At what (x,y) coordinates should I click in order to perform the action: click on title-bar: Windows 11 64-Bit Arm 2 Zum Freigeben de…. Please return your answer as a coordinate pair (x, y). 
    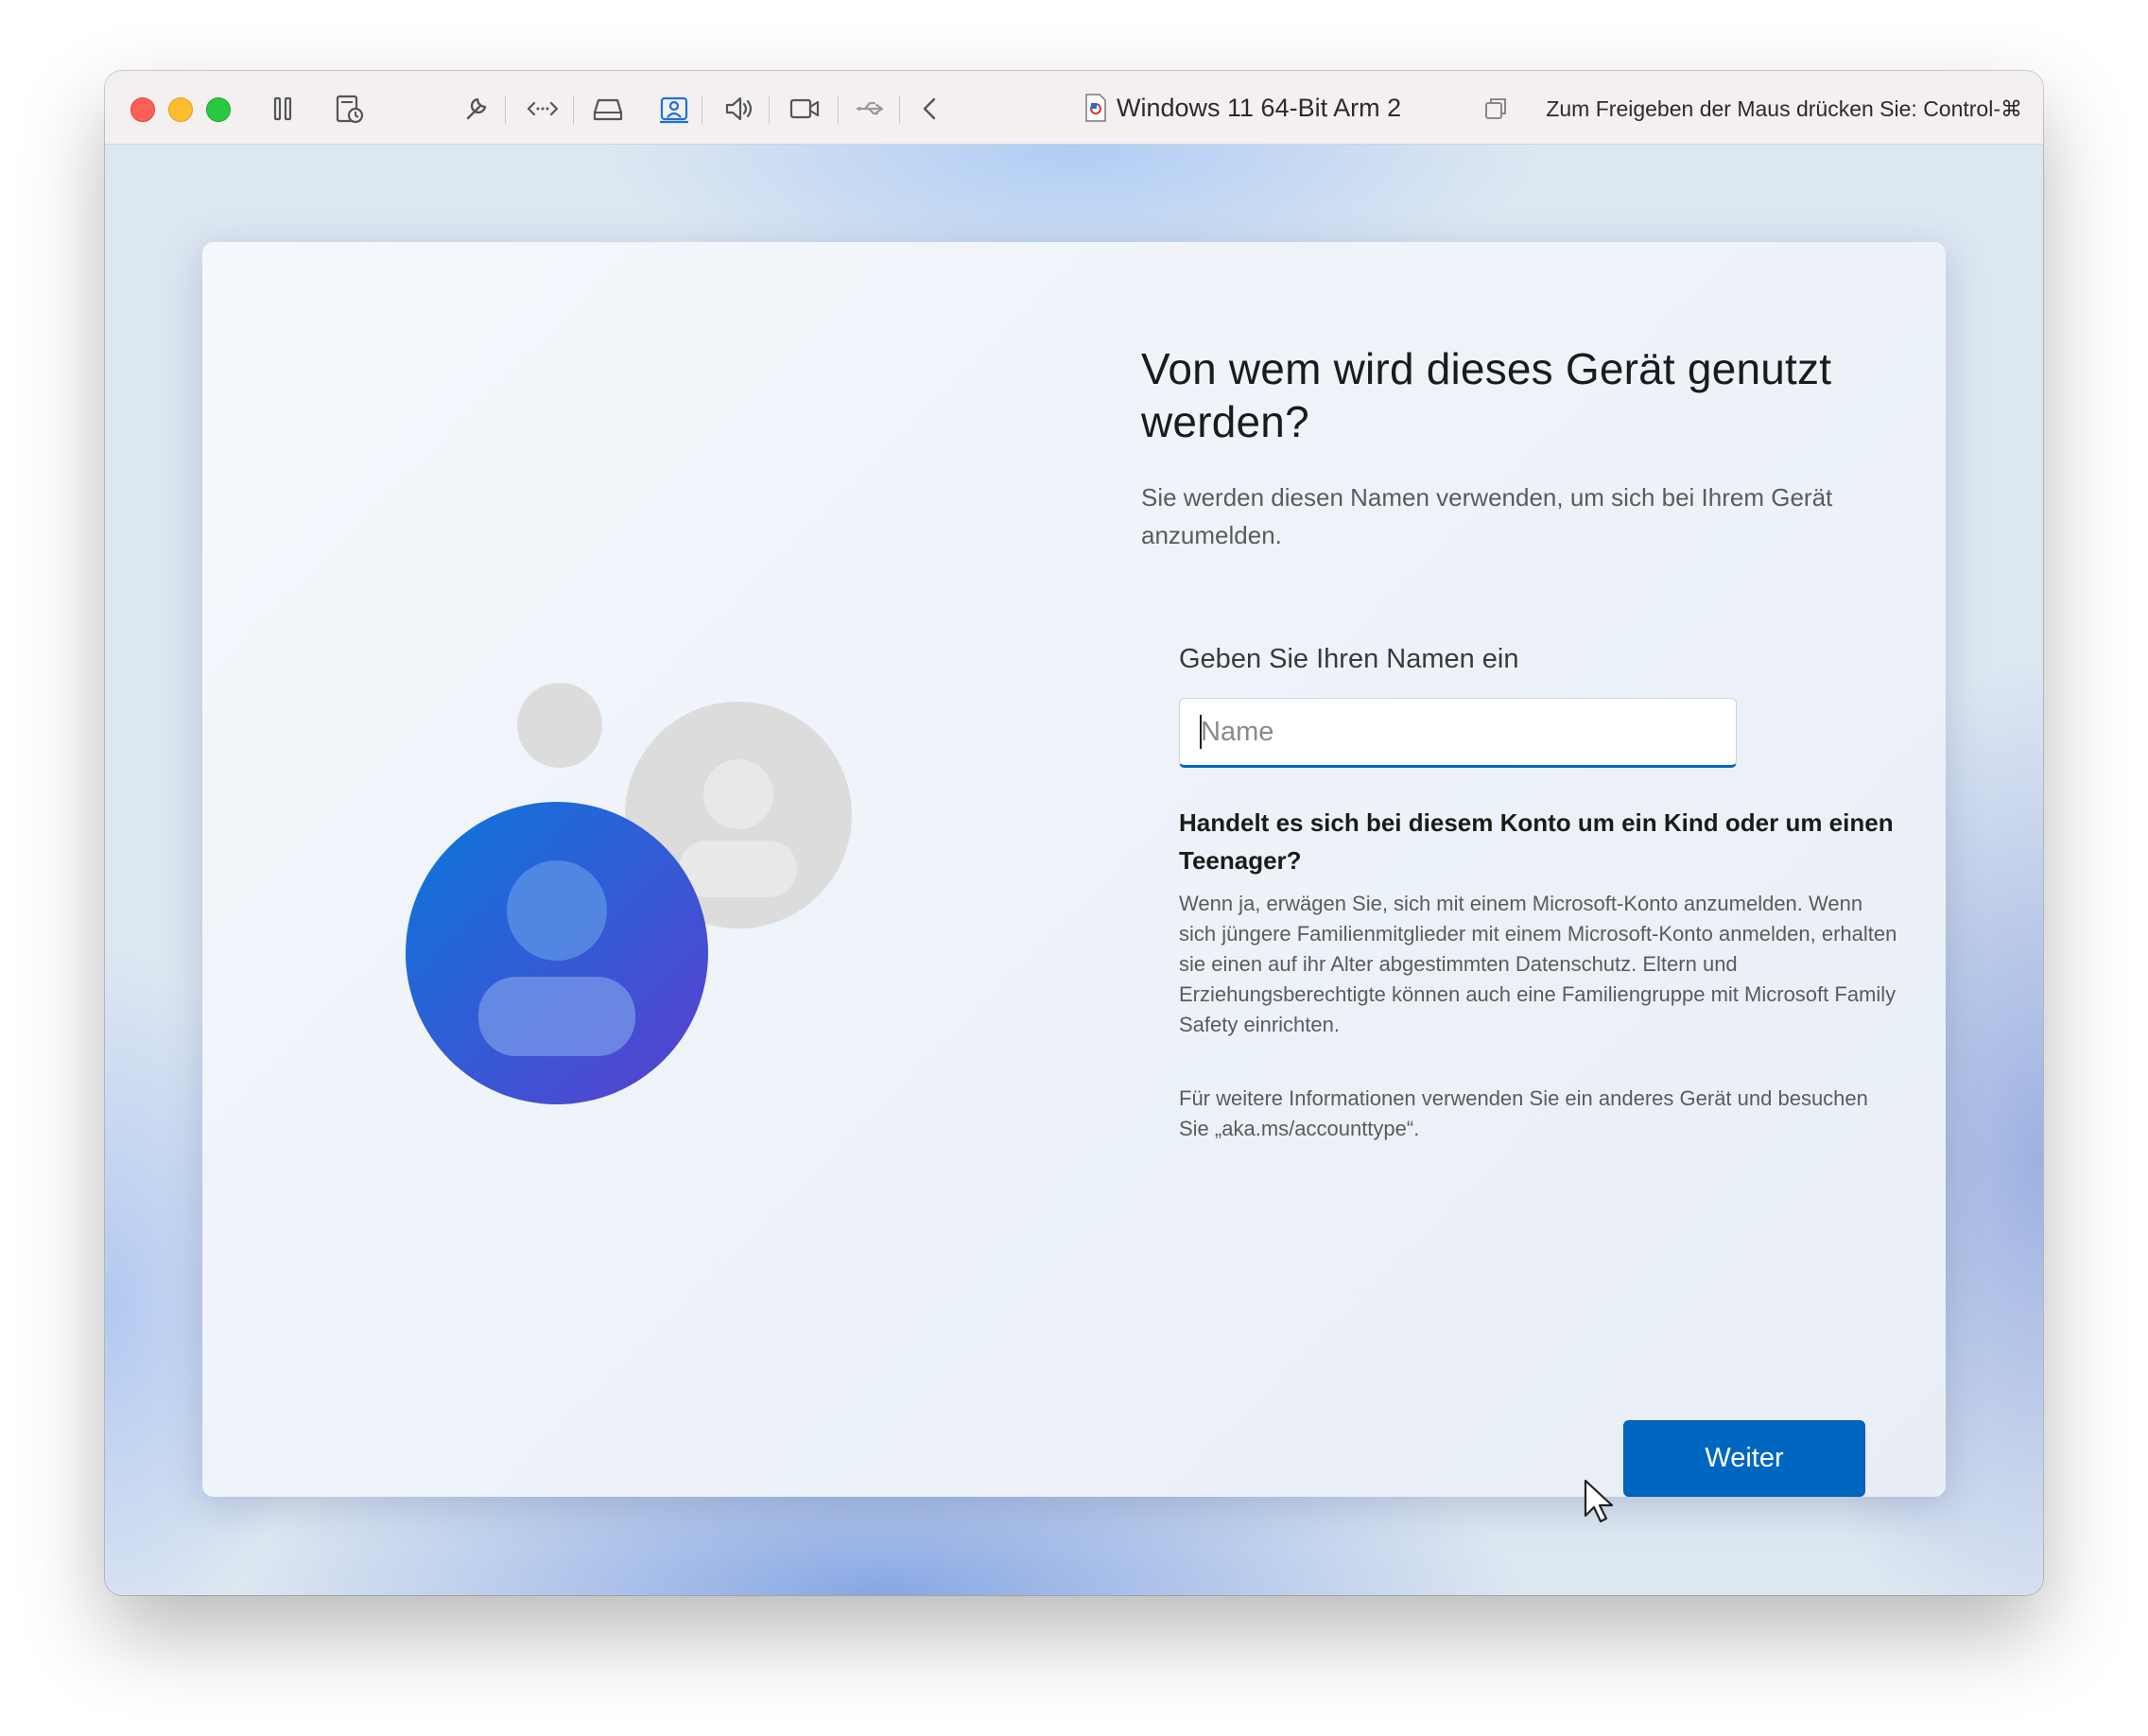
    Looking at the image, I should click on (1074, 108).